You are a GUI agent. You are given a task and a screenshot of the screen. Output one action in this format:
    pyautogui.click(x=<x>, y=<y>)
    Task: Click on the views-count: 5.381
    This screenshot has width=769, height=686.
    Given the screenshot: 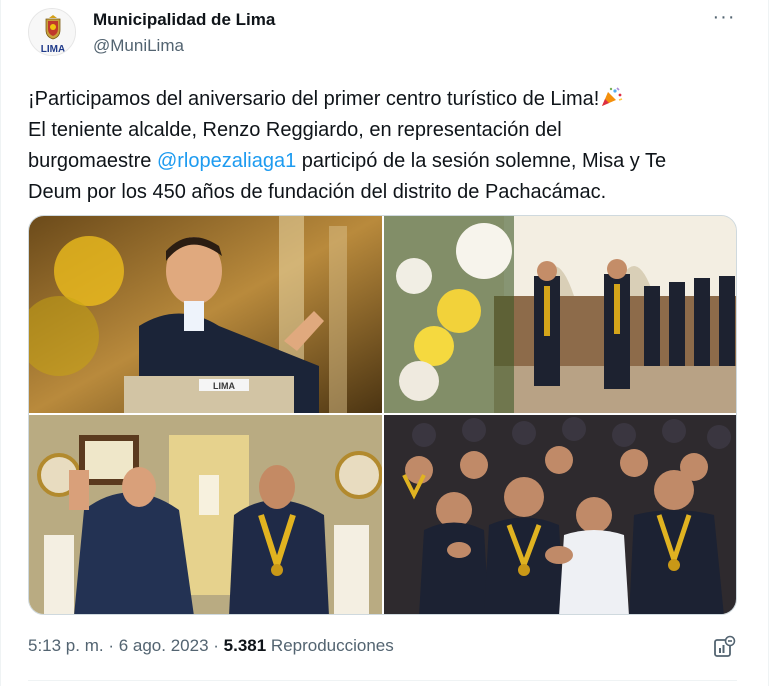 What is the action you would take?
    pyautogui.click(x=245, y=645)
    